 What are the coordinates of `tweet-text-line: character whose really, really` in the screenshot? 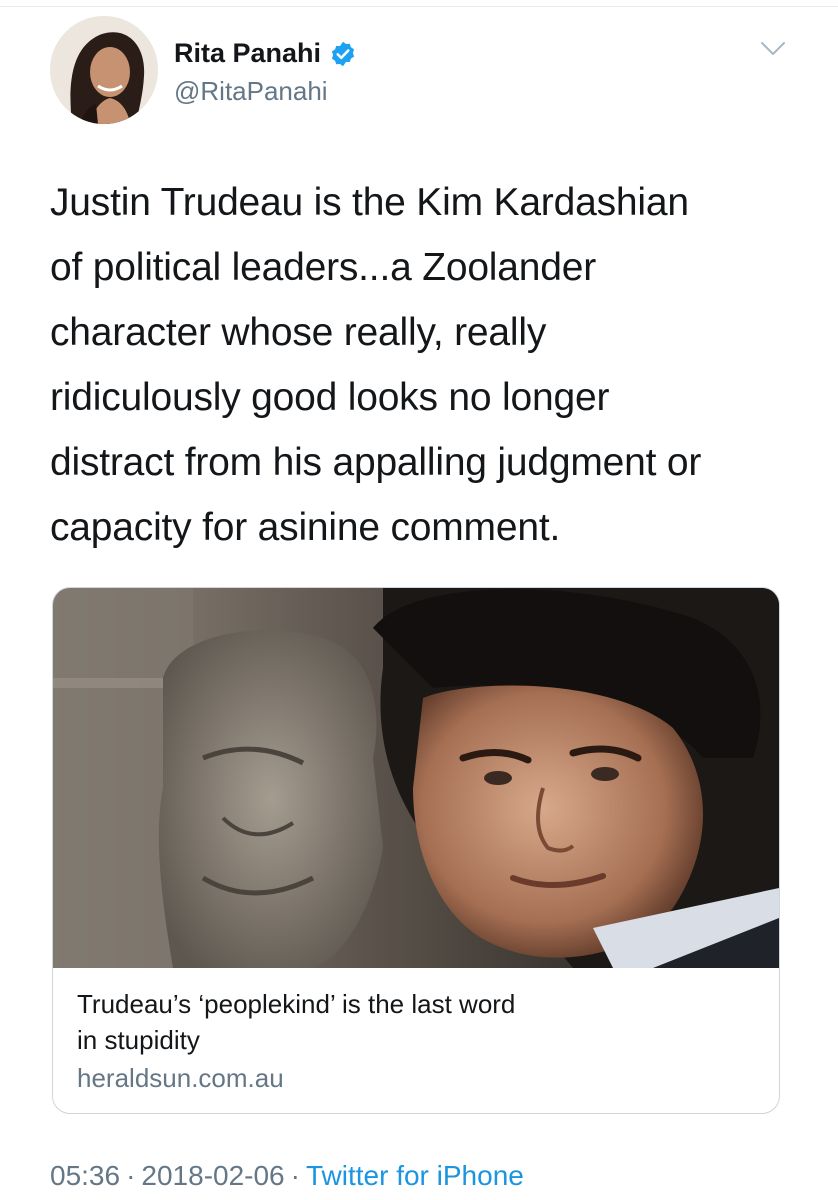 It's located at (298, 332).